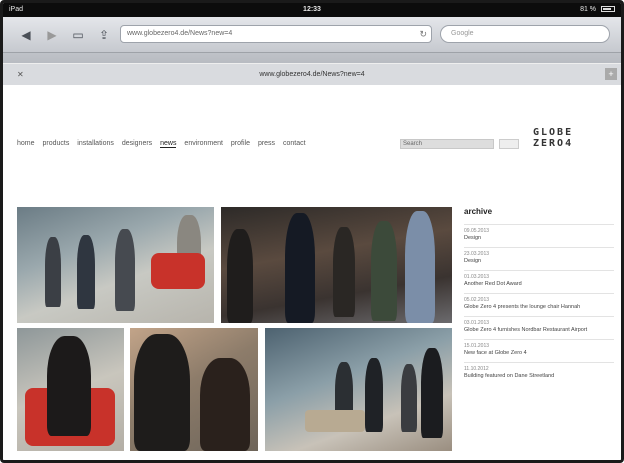 This screenshot has width=624, height=463. I want to click on share-icon: ⇪, so click(104, 35).